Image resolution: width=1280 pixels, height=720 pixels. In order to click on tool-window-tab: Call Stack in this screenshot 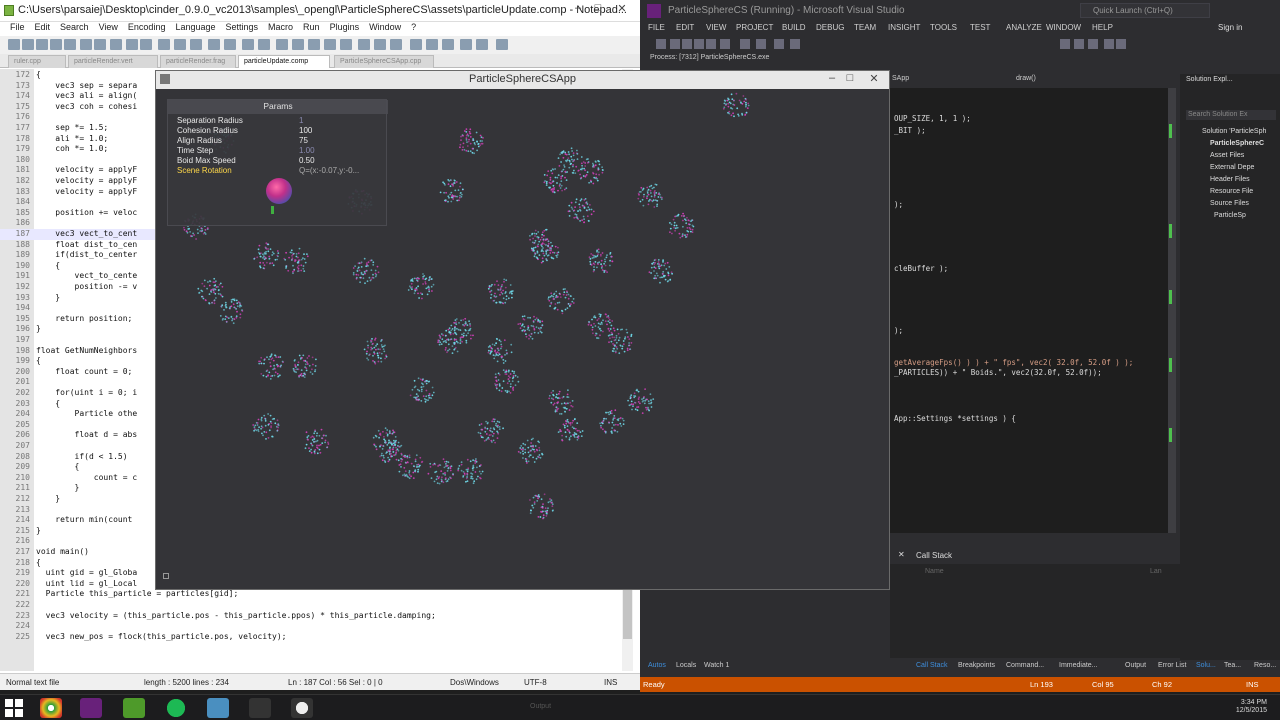, I will do `click(932, 665)`.